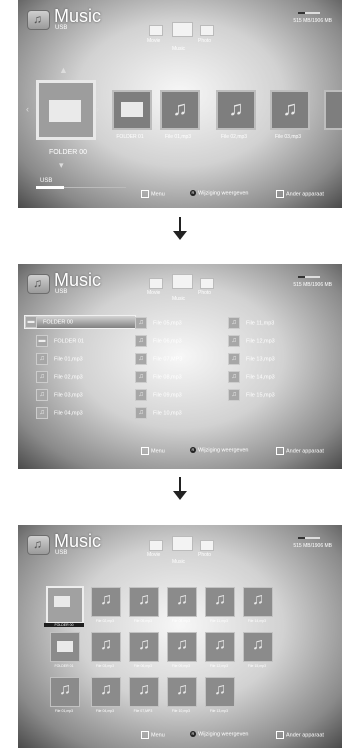 This screenshot has width=346, height=750. I want to click on list-item: ♫ File 12,mp3, so click(273, 341).